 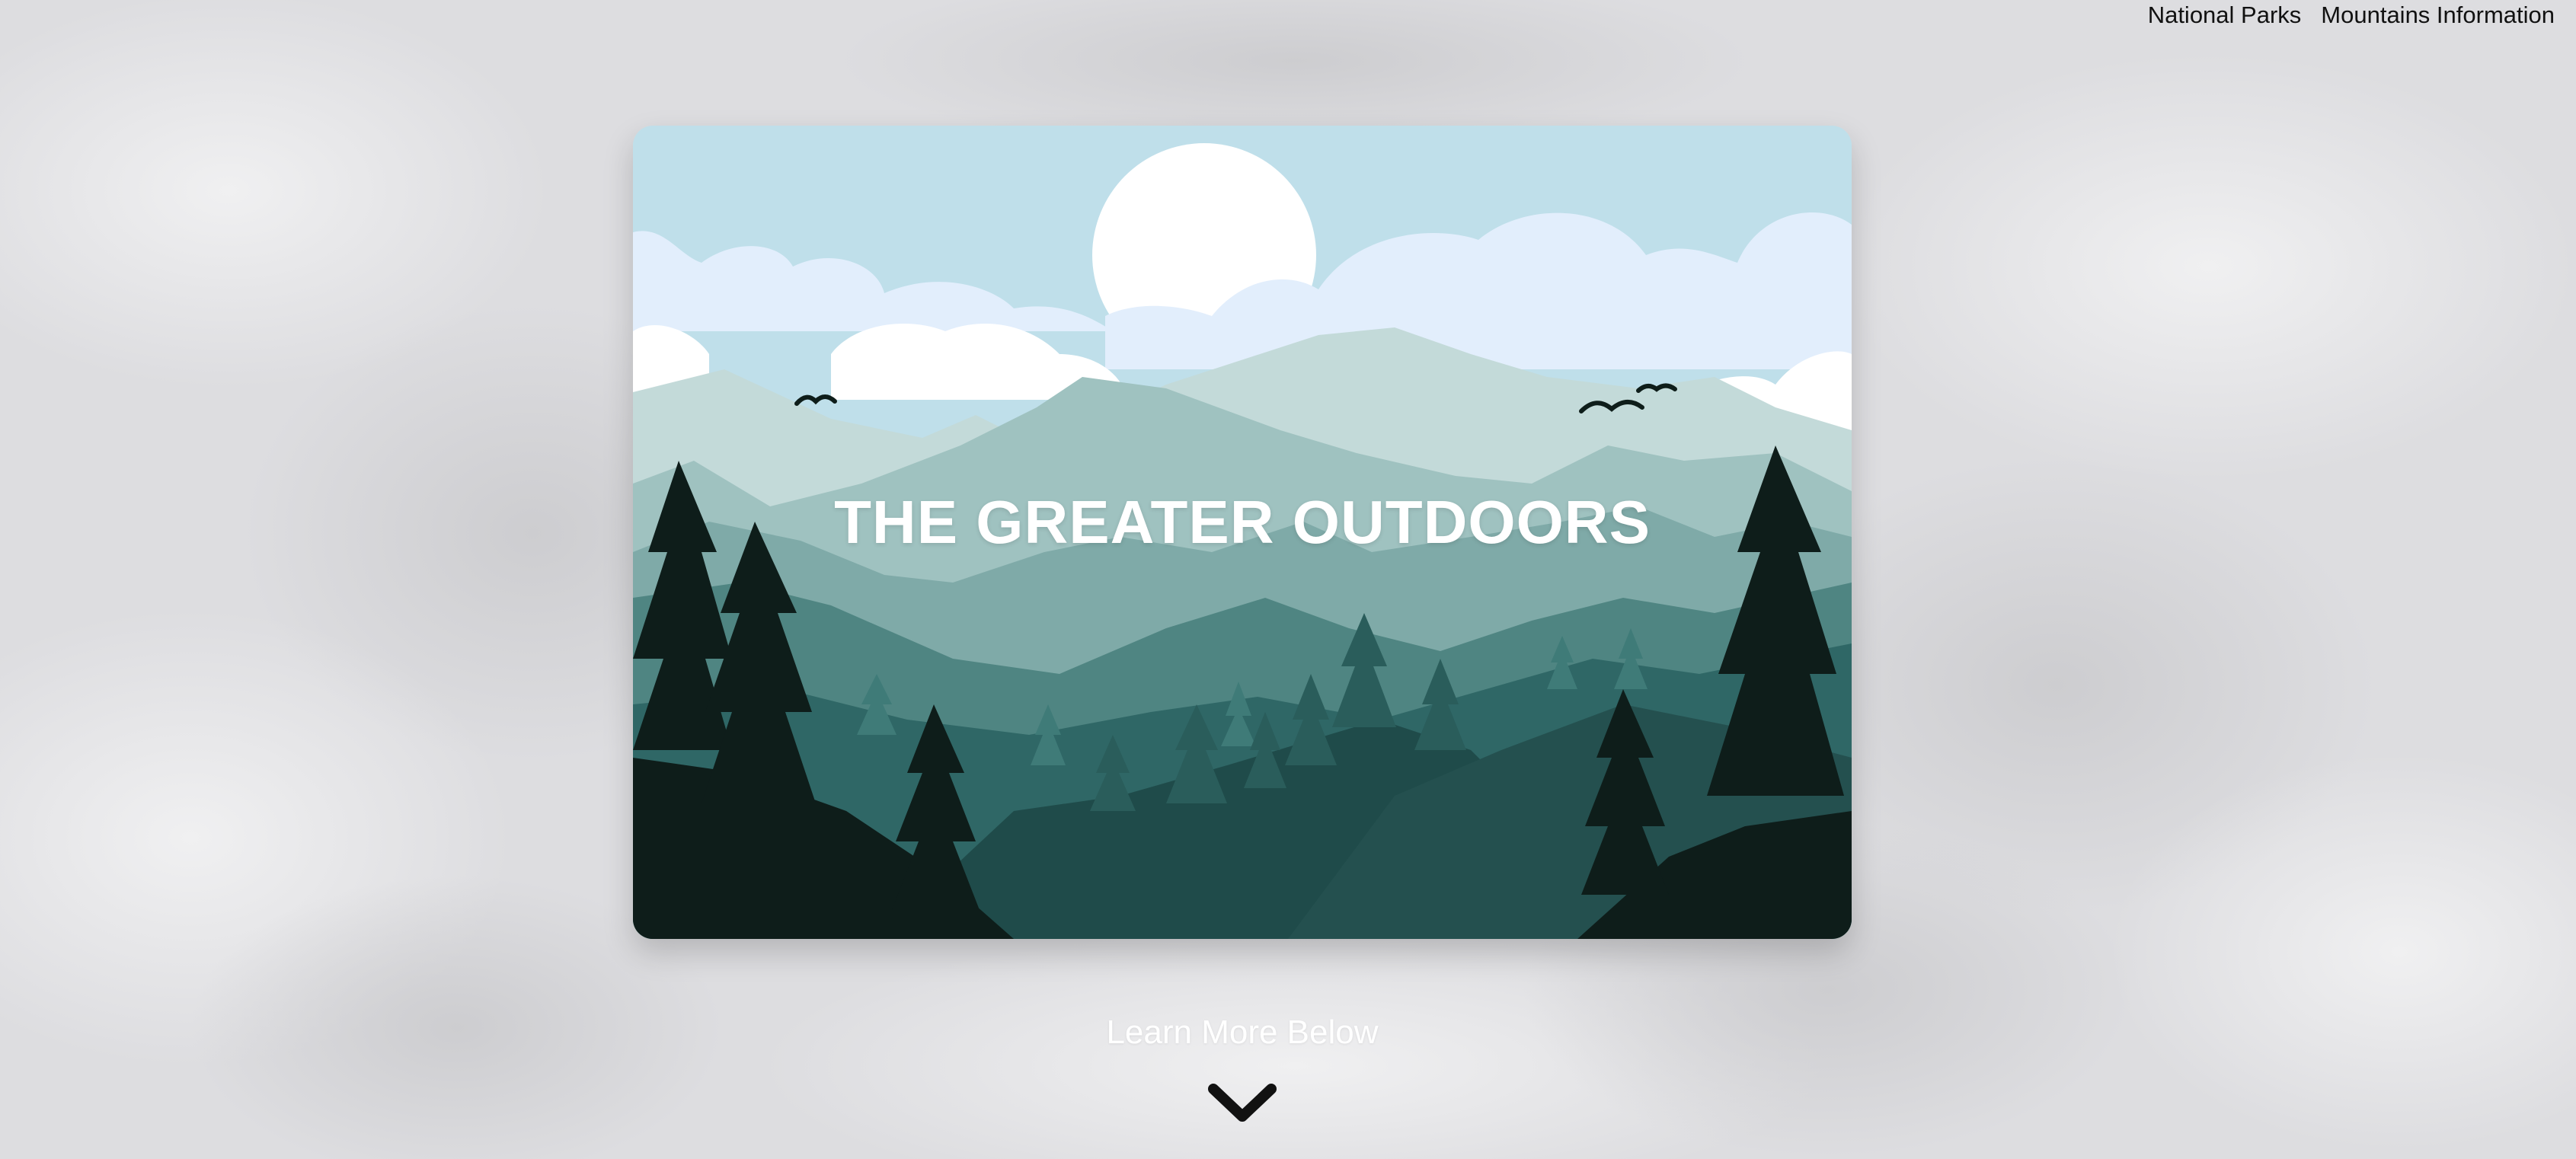 What do you see at coordinates (1243, 522) in the screenshot?
I see `hero-title: THE GREATER OUTDOORS` at bounding box center [1243, 522].